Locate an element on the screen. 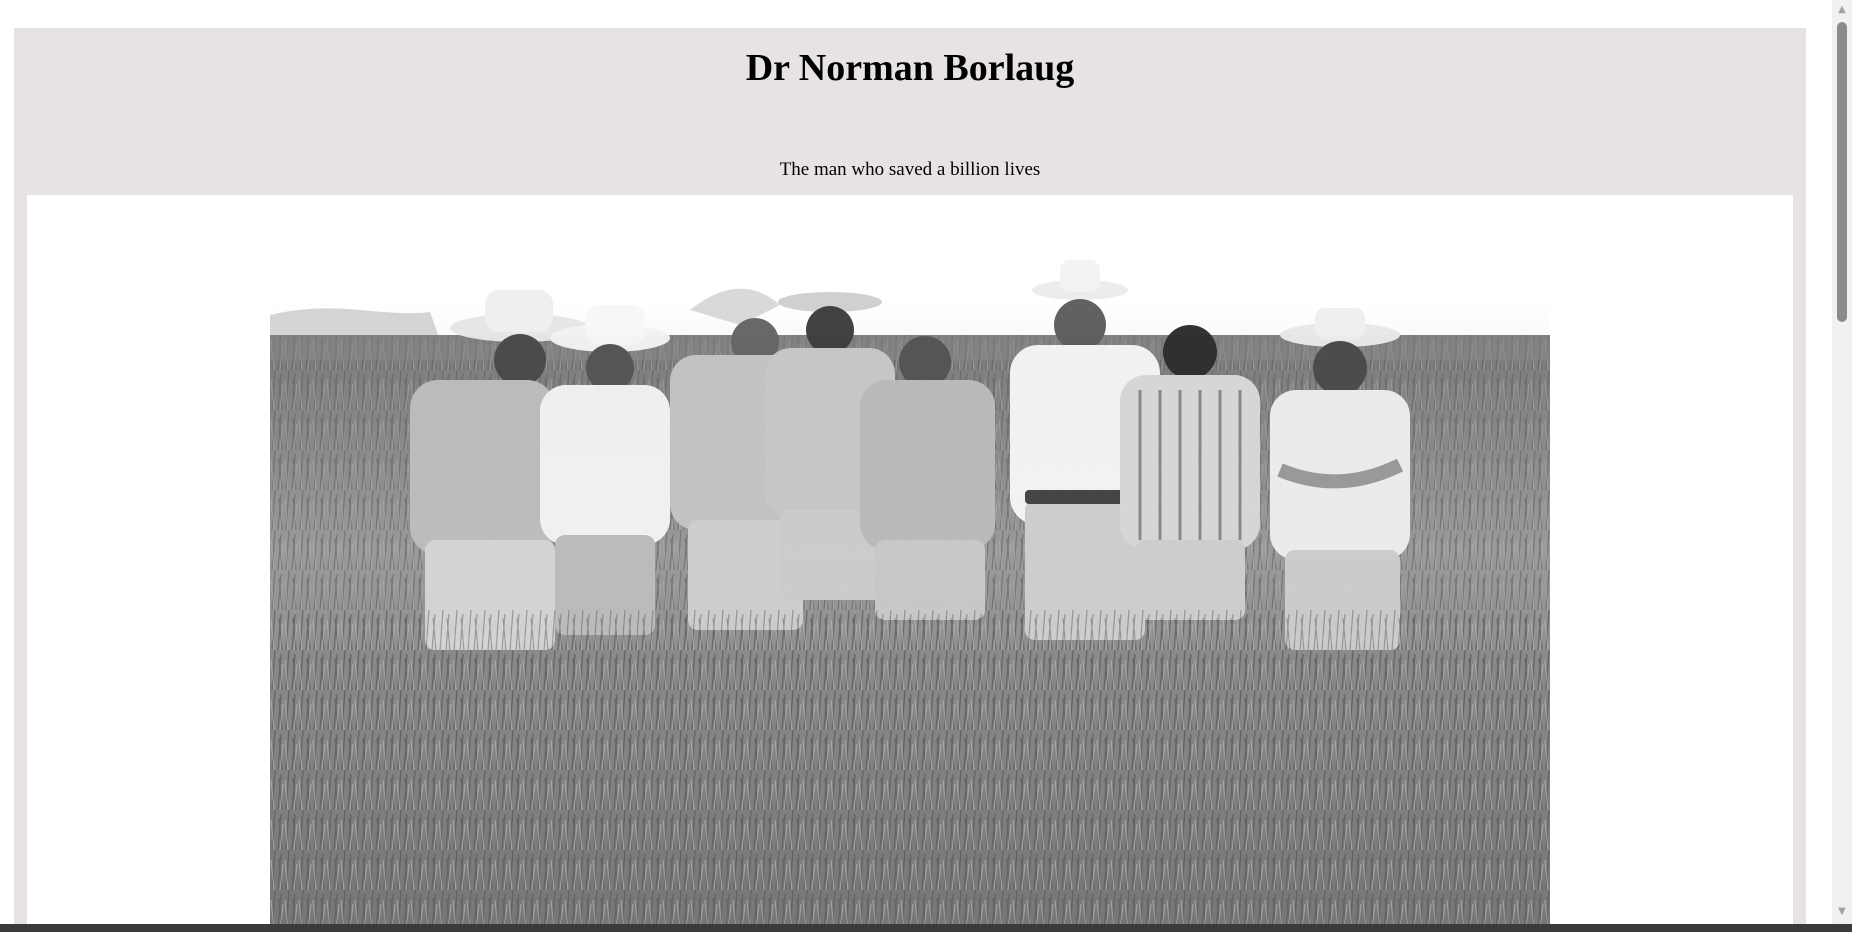 The width and height of the screenshot is (1852, 932). page-title: Dr Norman Borlaug is located at coordinates (910, 68).